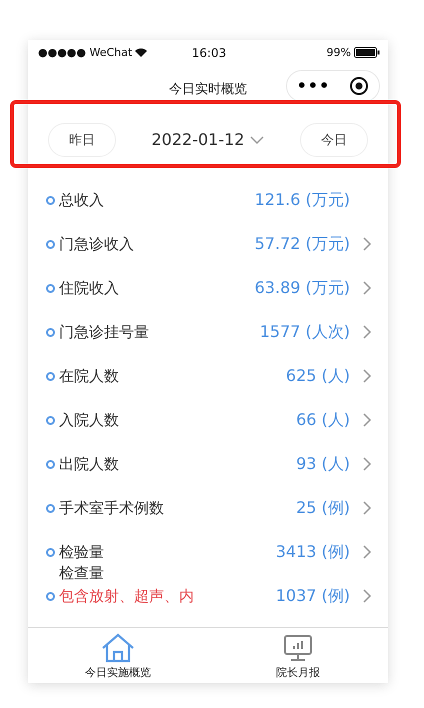 Image resolution: width=424 pixels, height=708 pixels. I want to click on metric-label: 在院人数, so click(89, 376).